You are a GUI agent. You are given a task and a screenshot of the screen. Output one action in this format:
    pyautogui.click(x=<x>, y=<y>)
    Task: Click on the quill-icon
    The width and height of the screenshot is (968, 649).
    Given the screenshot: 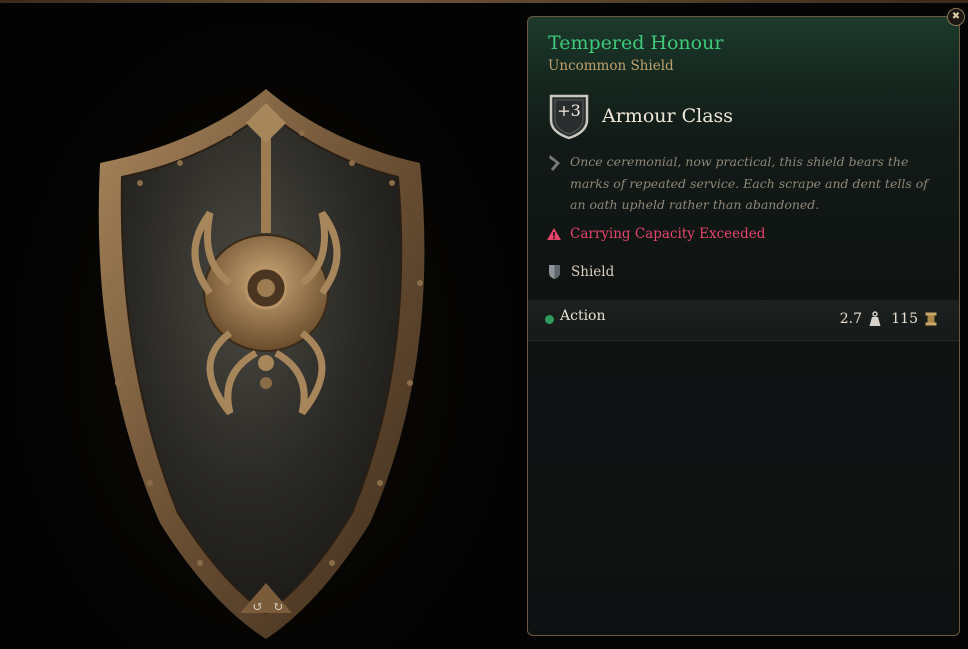 What is the action you would take?
    pyautogui.click(x=554, y=163)
    